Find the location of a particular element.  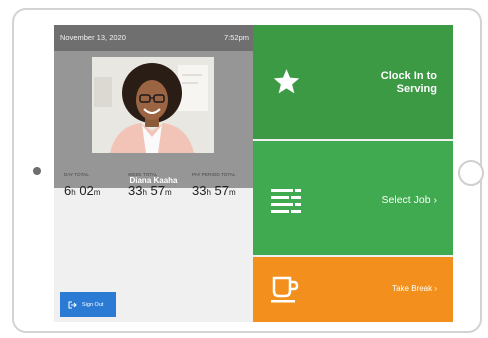

take-break-tile: Take Break › is located at coordinates (353, 289).